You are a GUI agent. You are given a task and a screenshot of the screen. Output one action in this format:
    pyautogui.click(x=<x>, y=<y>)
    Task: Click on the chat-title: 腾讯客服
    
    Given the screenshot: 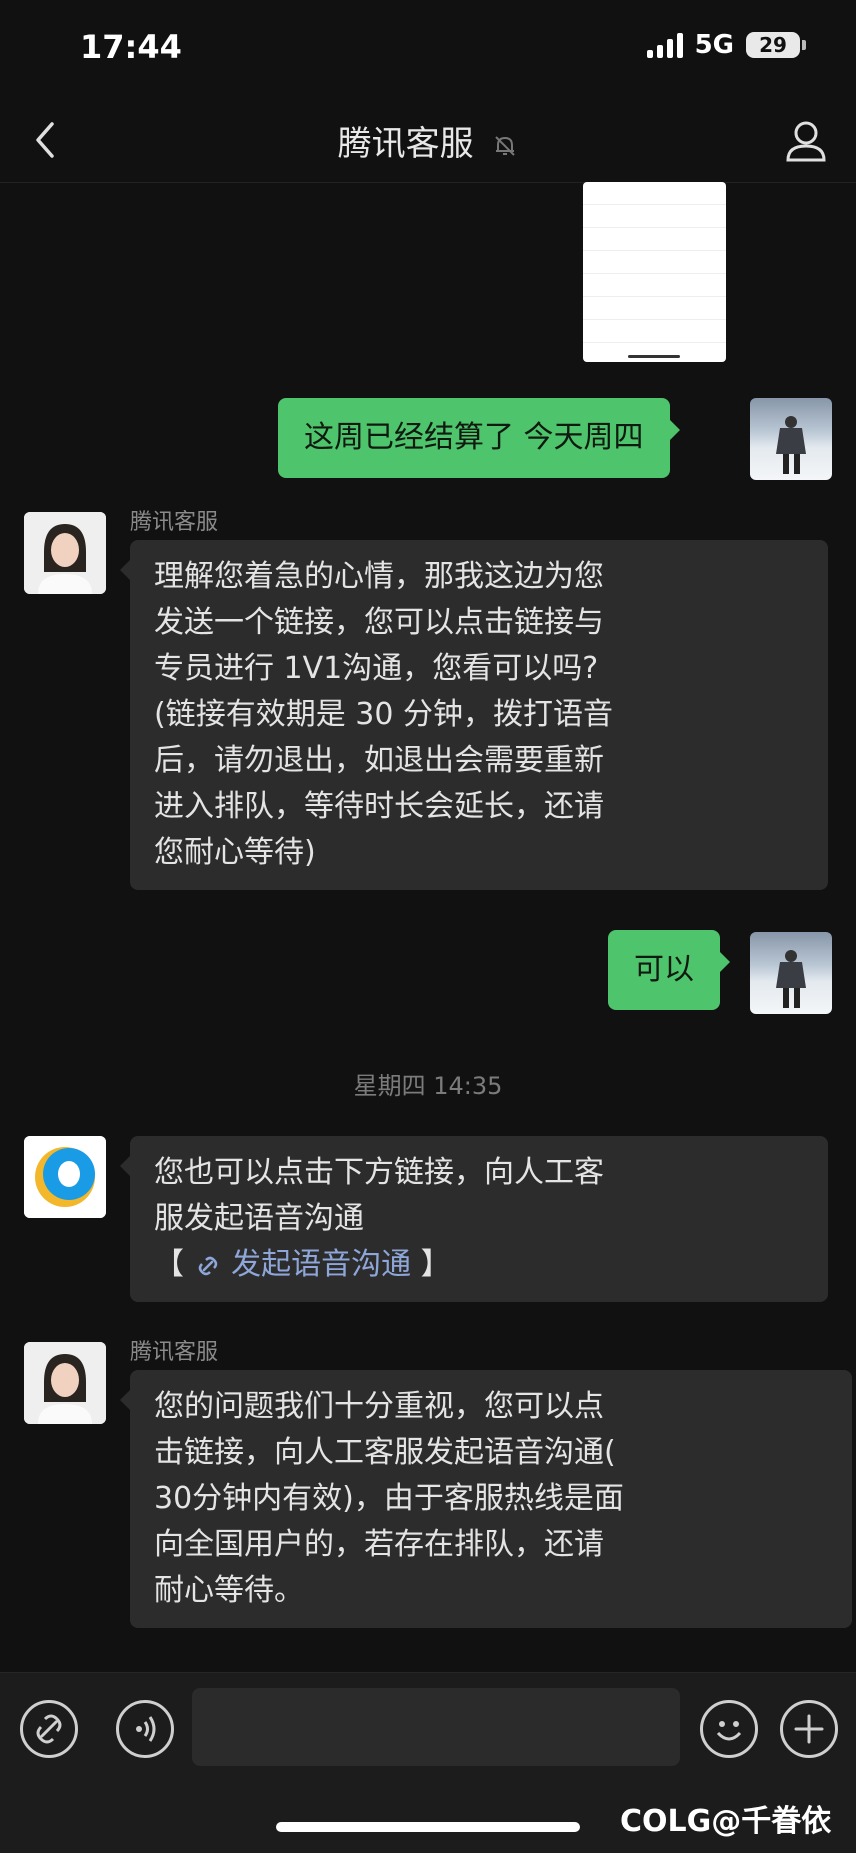 What is the action you would take?
    pyautogui.click(x=405, y=144)
    